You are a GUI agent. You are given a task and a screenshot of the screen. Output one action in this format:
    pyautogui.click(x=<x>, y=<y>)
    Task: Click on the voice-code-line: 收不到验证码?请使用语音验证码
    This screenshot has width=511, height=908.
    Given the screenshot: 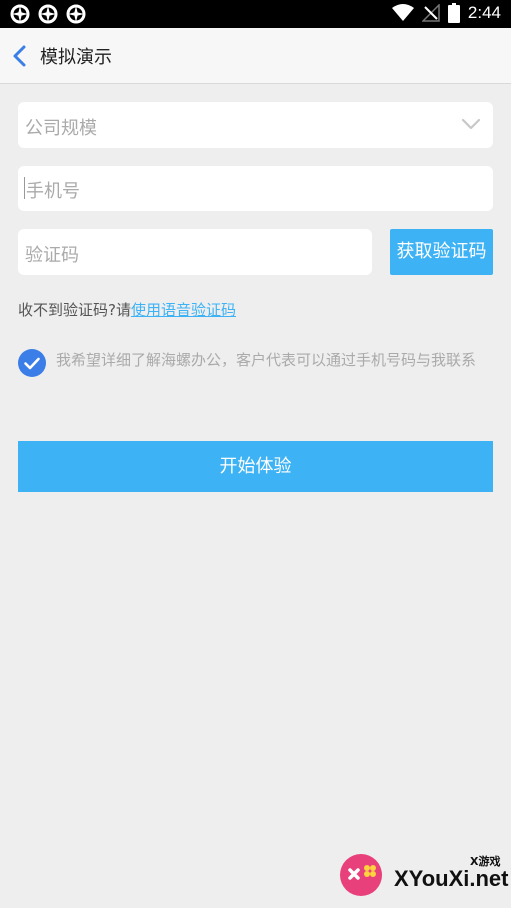 What is the action you would take?
    pyautogui.click(x=127, y=309)
    